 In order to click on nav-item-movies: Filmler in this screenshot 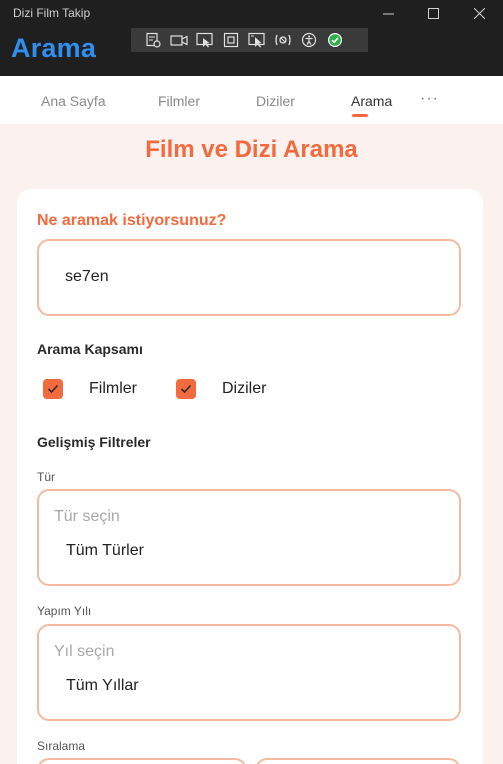, I will do `click(179, 101)`.